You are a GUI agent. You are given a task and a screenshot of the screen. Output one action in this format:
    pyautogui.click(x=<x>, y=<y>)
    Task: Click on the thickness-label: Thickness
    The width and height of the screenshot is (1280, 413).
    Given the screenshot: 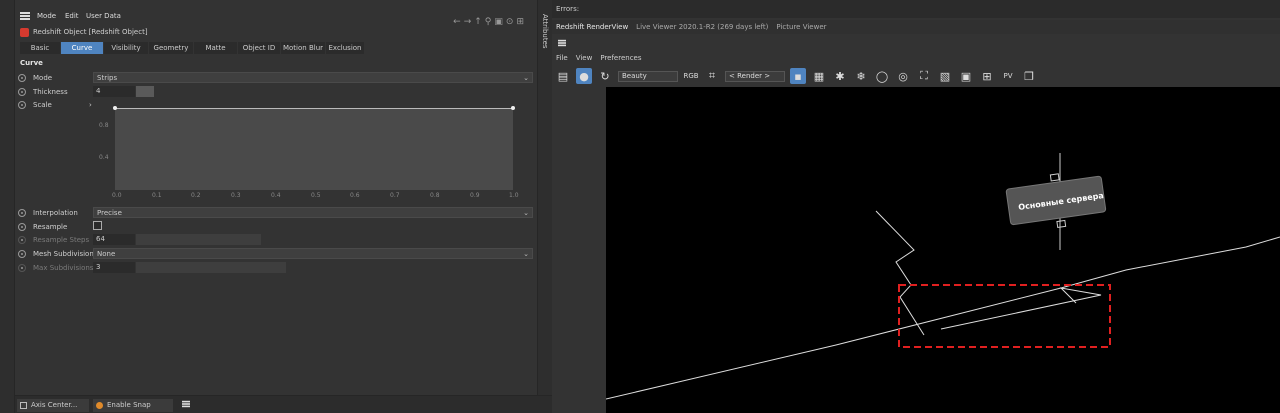 What is the action you would take?
    pyautogui.click(x=50, y=91)
    